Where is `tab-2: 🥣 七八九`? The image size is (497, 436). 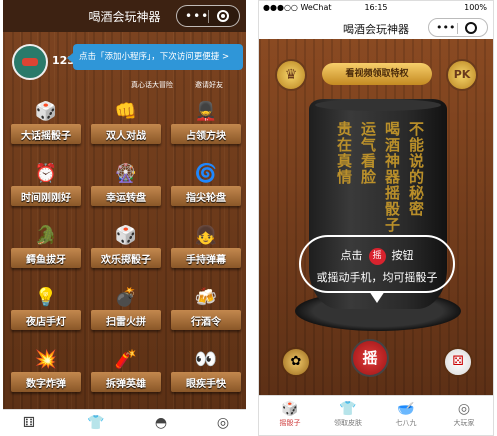
tab-2: 🥣 七八九 is located at coordinates (406, 414).